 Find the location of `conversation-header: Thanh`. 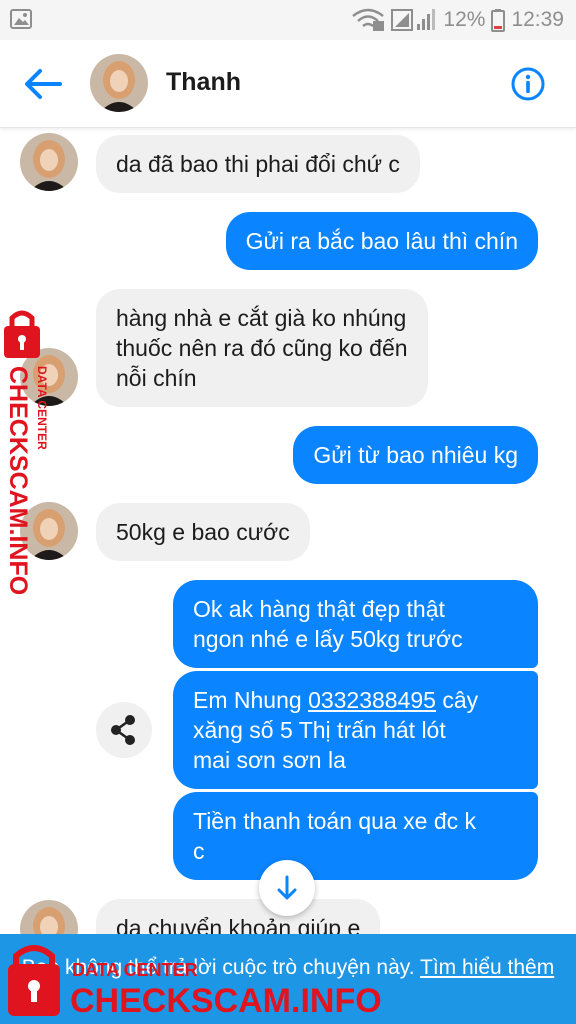

conversation-header: Thanh is located at coordinates (288, 84).